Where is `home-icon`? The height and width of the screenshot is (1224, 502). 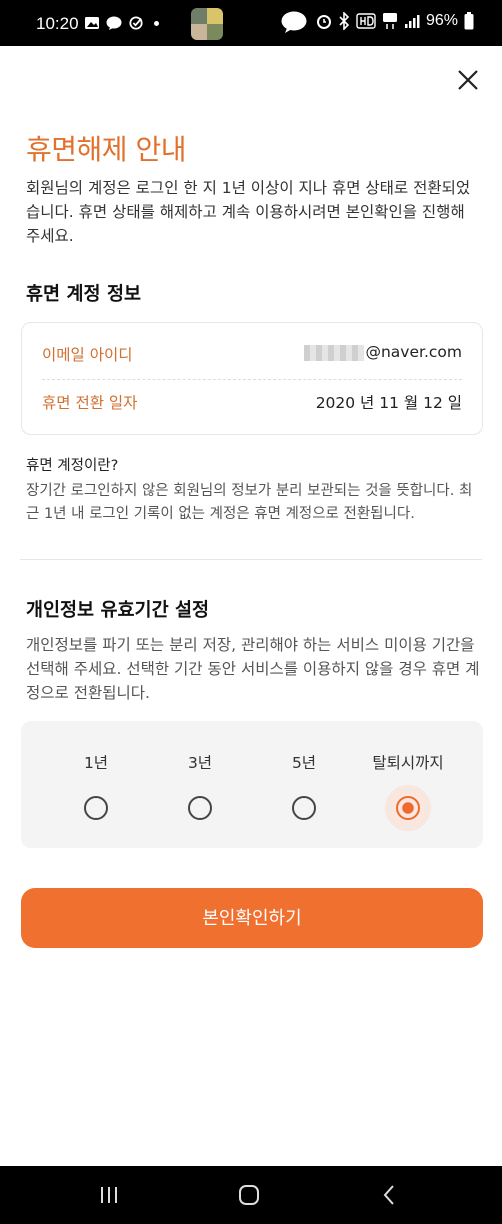 home-icon is located at coordinates (249, 1195).